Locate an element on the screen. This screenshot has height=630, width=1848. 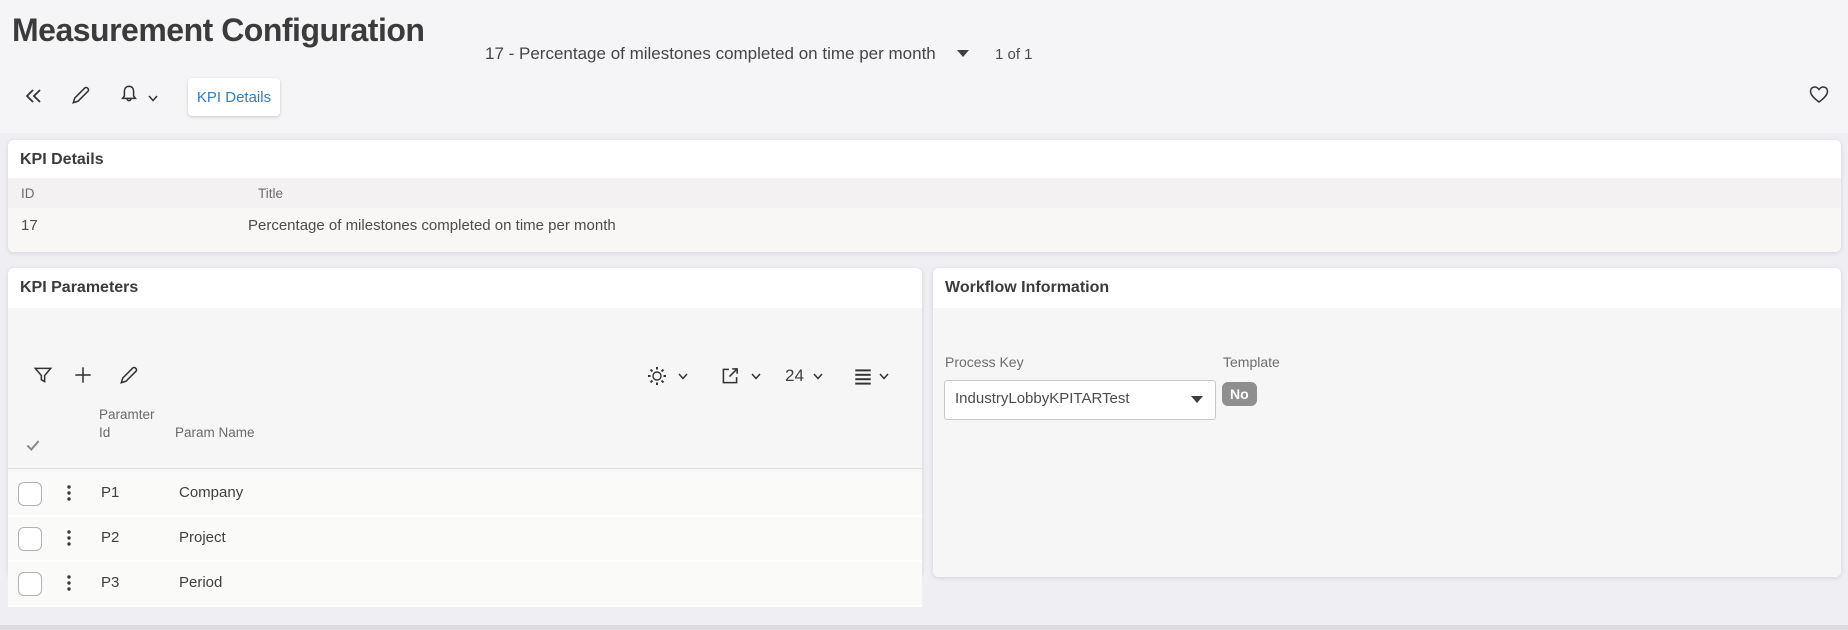
process-key-label: Process Key is located at coordinates (984, 362).